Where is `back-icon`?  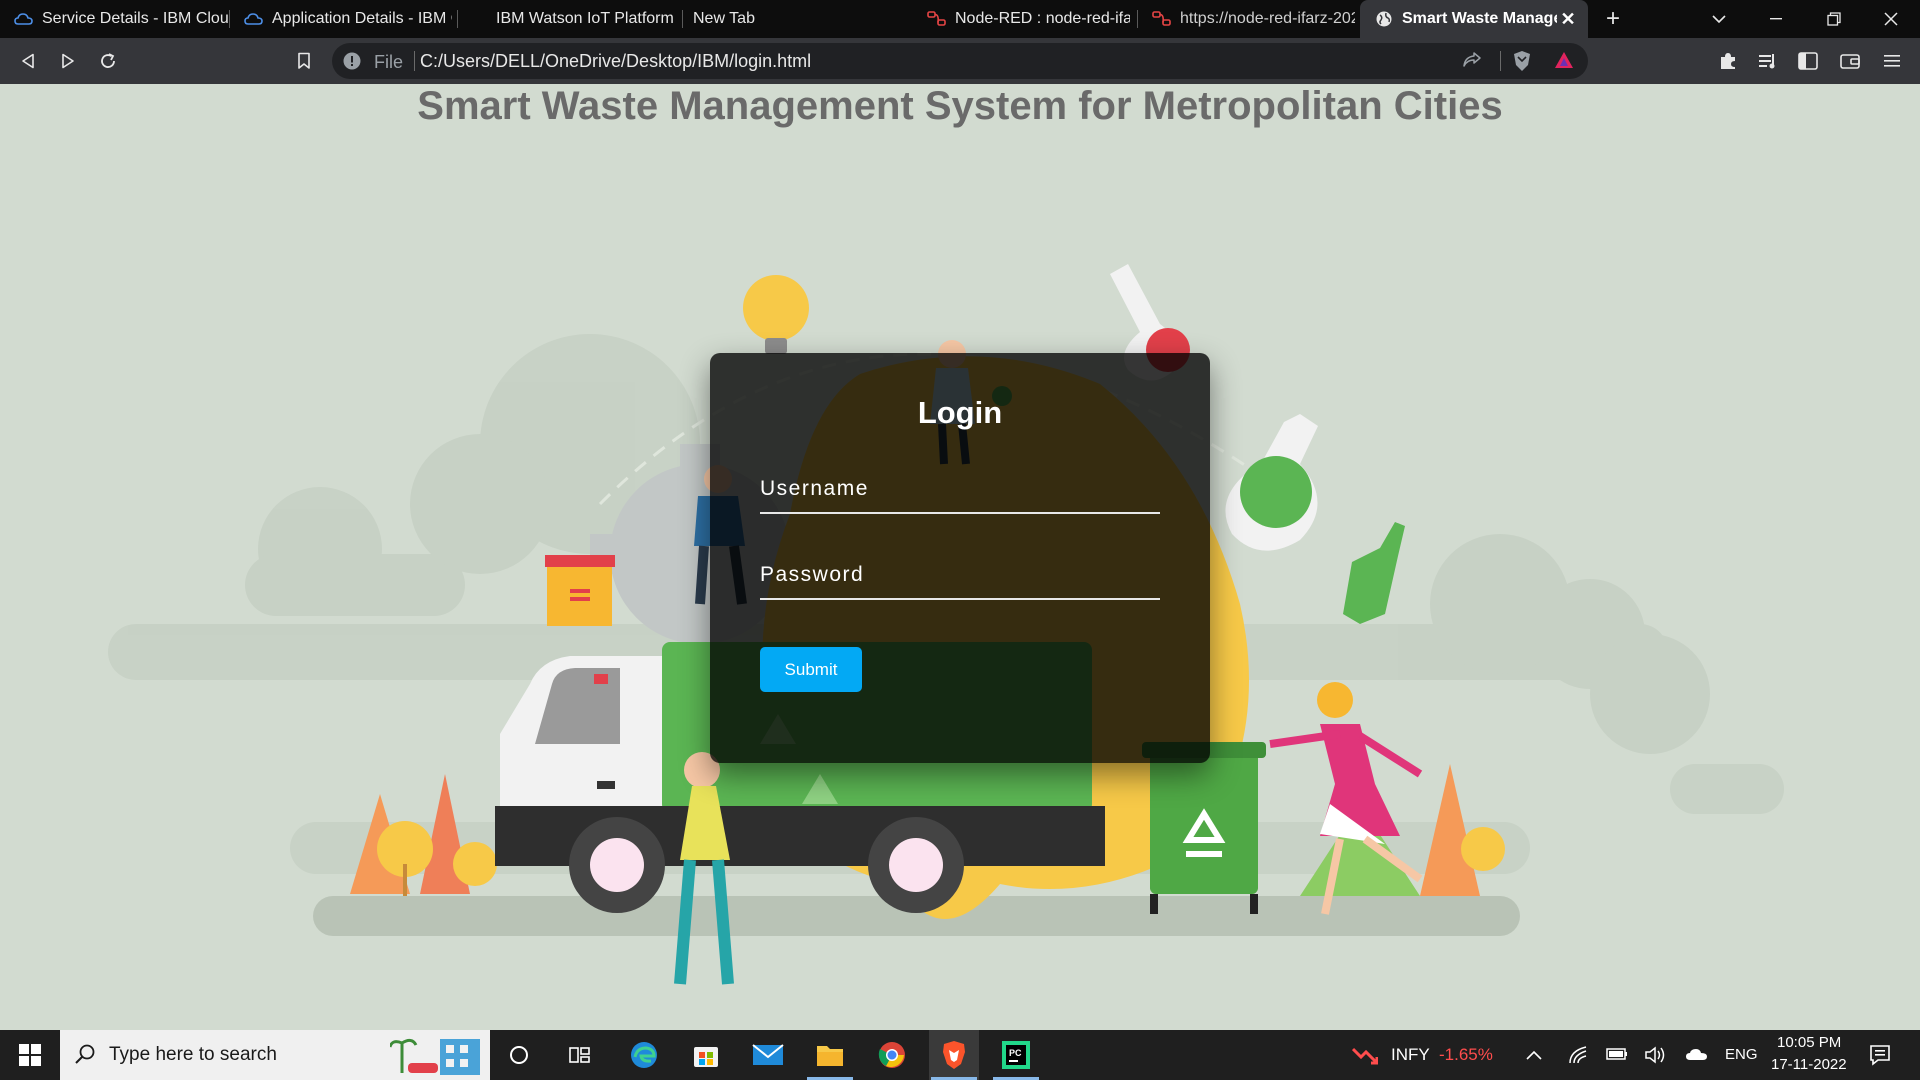 back-icon is located at coordinates (28, 61).